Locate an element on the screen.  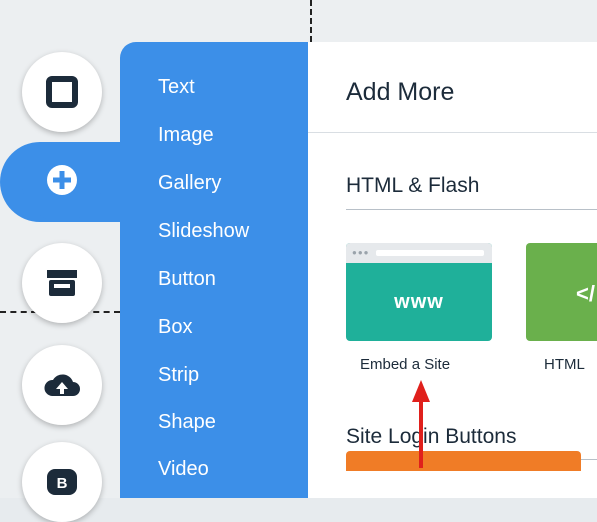
menu-item-box: Box is located at coordinates (175, 327).